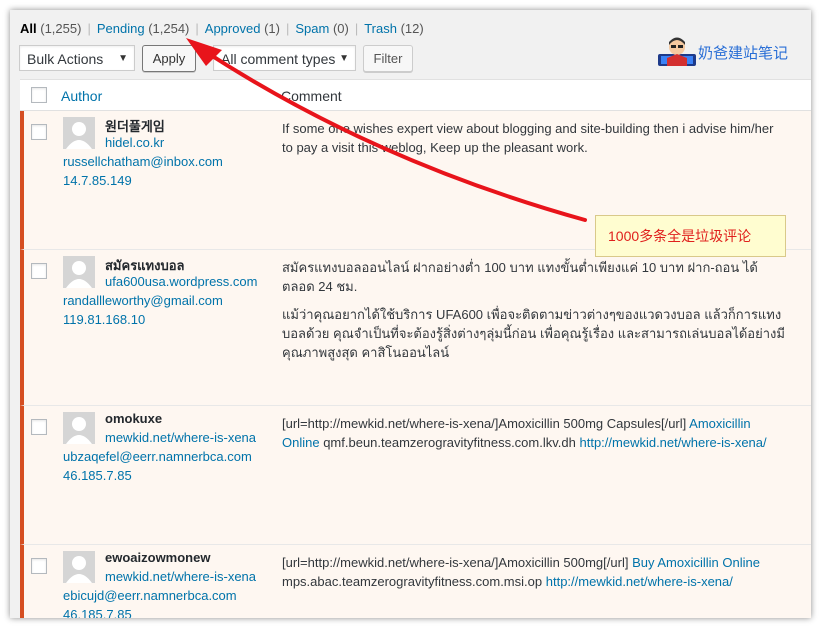 This screenshot has width=821, height=628. Describe the element at coordinates (743, 53) in the screenshot. I see `logo-text: 奶爸建站笔记` at that location.